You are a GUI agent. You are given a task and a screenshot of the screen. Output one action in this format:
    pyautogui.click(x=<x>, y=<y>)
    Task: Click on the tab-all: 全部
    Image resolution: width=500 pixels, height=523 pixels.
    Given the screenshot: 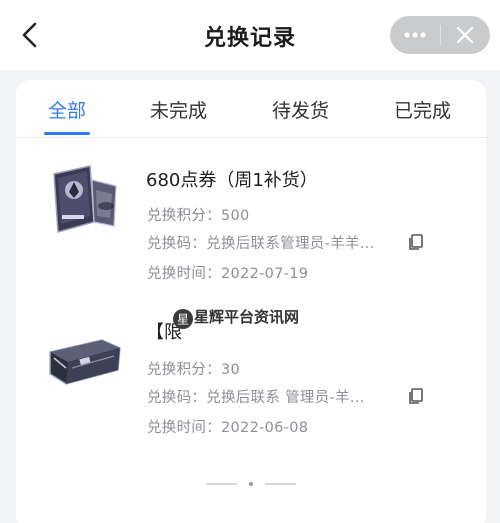 What is the action you would take?
    pyautogui.click(x=67, y=109)
    